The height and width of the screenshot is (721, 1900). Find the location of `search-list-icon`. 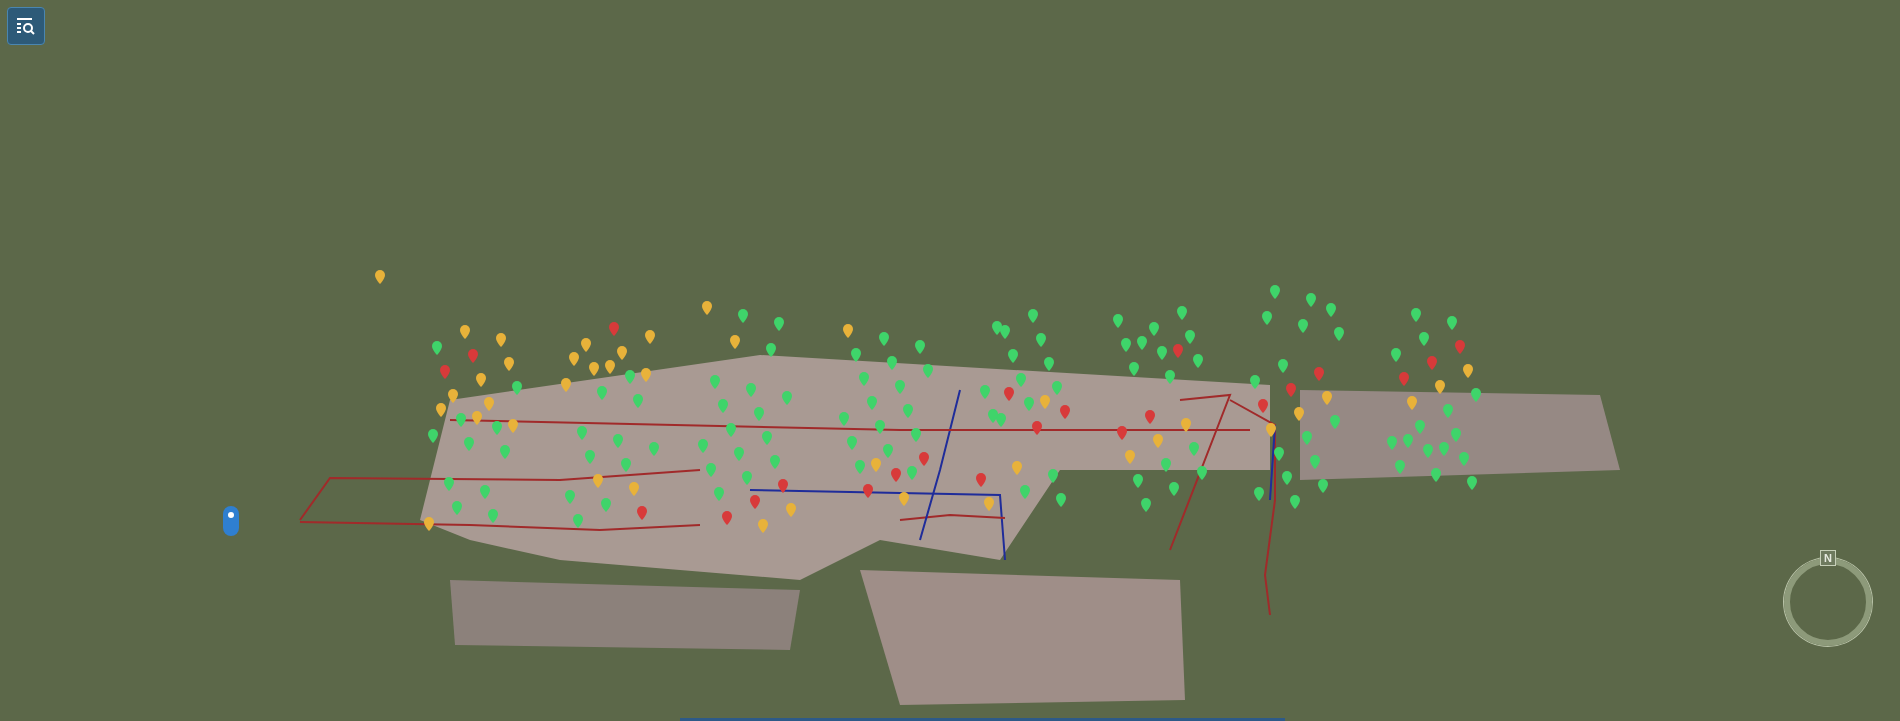

search-list-icon is located at coordinates (26, 26).